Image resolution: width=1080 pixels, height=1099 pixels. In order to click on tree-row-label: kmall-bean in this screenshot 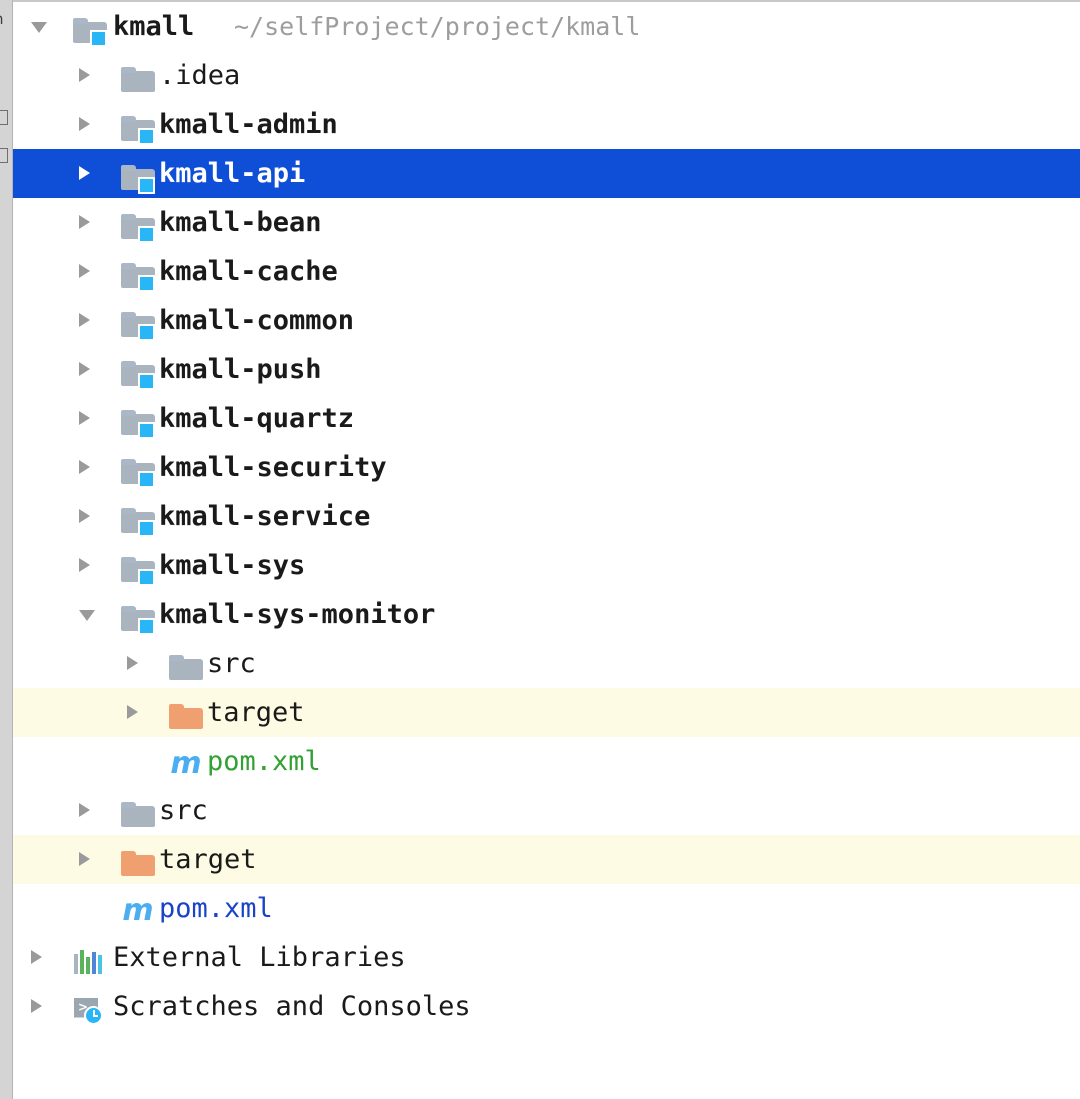, I will do `click(240, 222)`.